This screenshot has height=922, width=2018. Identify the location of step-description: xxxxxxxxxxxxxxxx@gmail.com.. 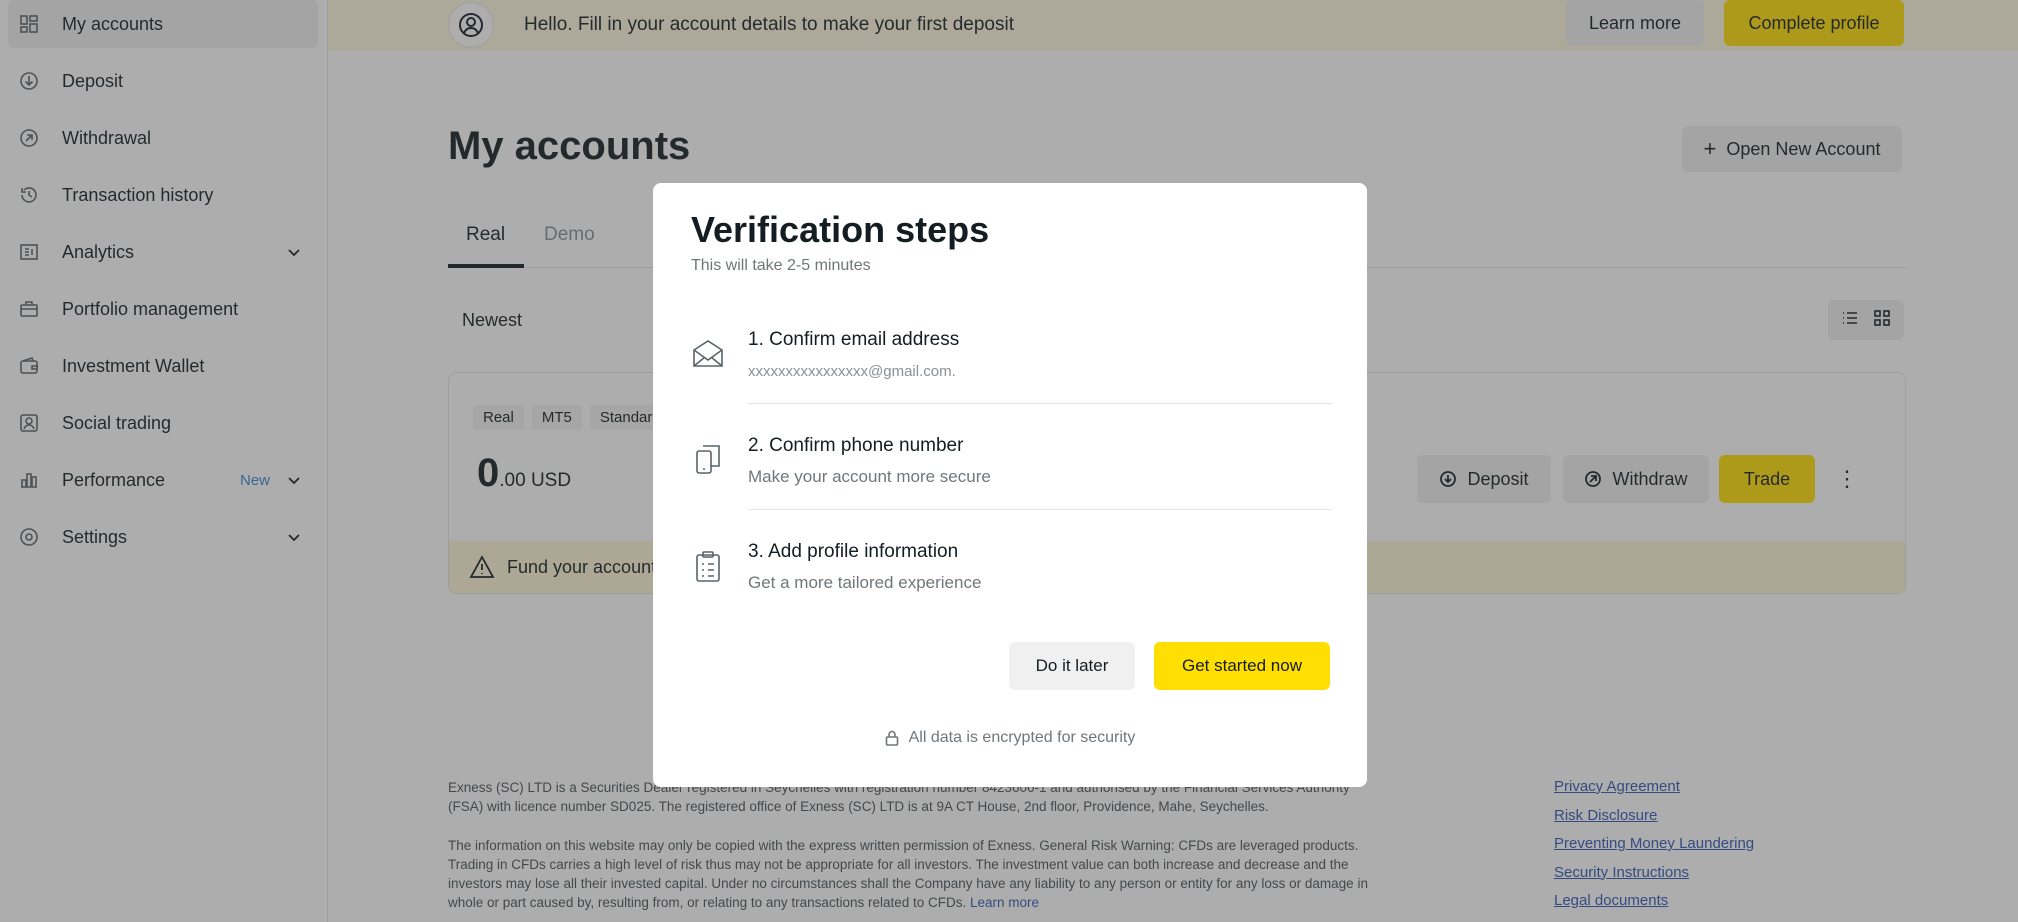
(852, 371).